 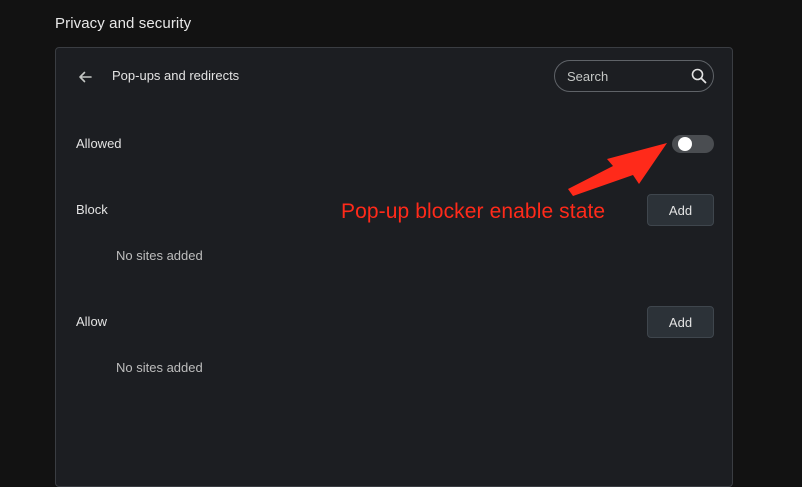 What do you see at coordinates (159, 255) in the screenshot?
I see `block-empty-text: No sites added` at bounding box center [159, 255].